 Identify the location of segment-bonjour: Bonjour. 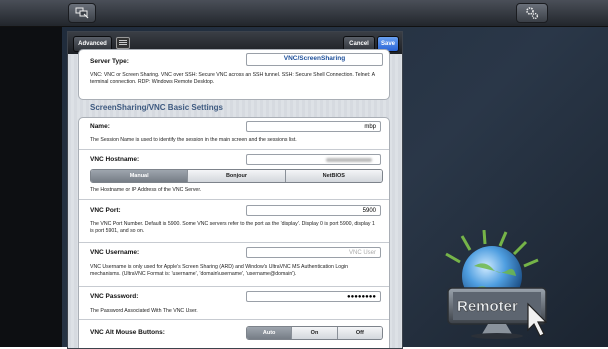
(237, 176).